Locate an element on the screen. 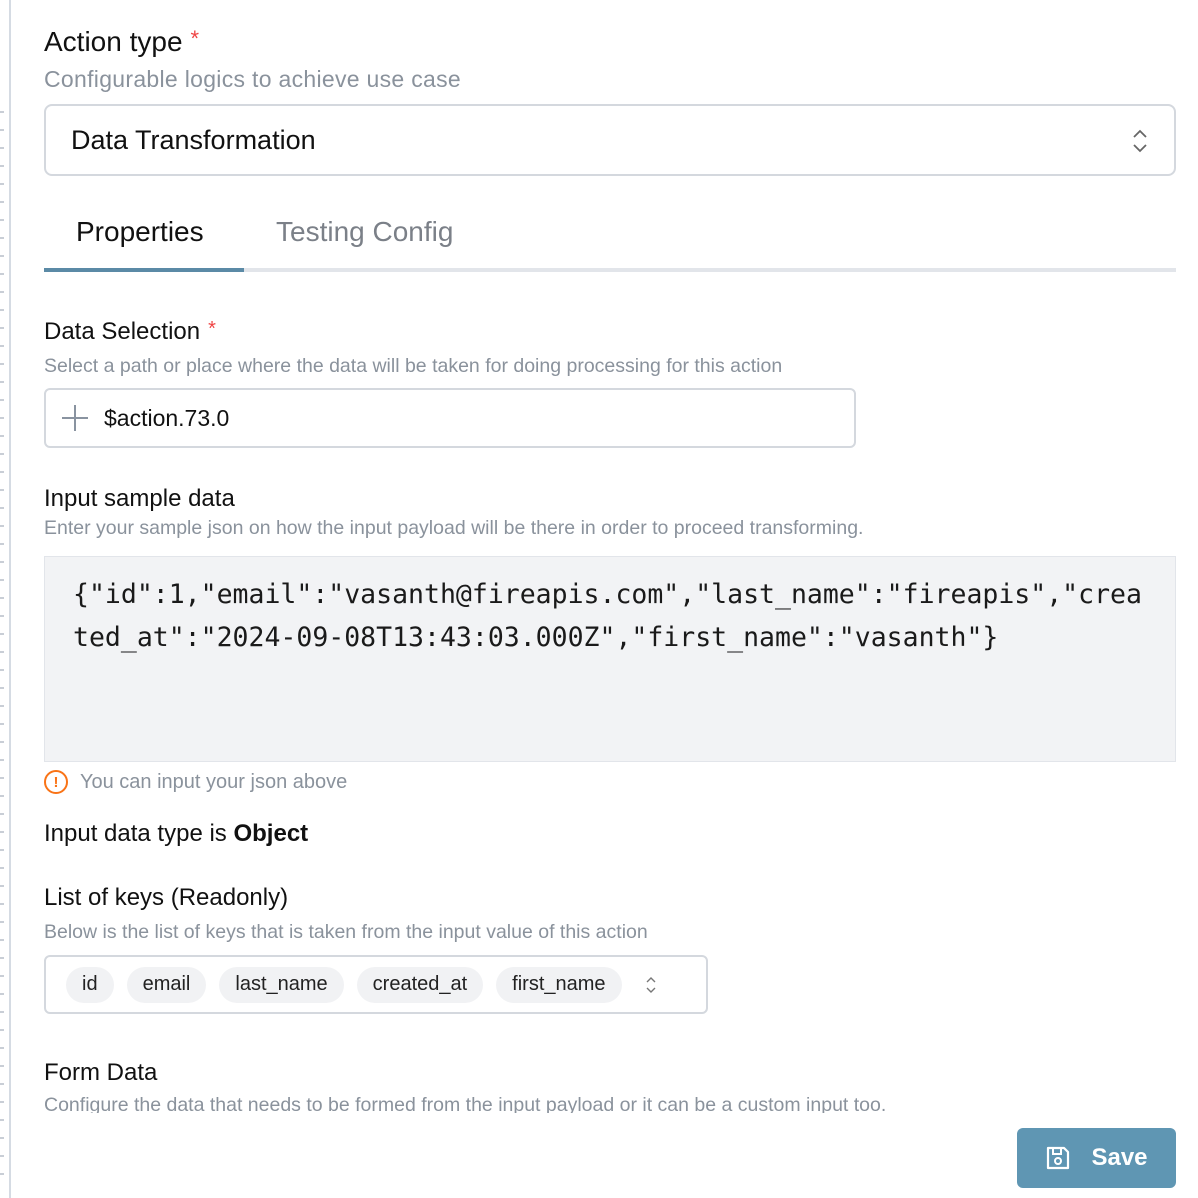 The image size is (1198, 1198). form-data-label: Form Data is located at coordinates (101, 1072).